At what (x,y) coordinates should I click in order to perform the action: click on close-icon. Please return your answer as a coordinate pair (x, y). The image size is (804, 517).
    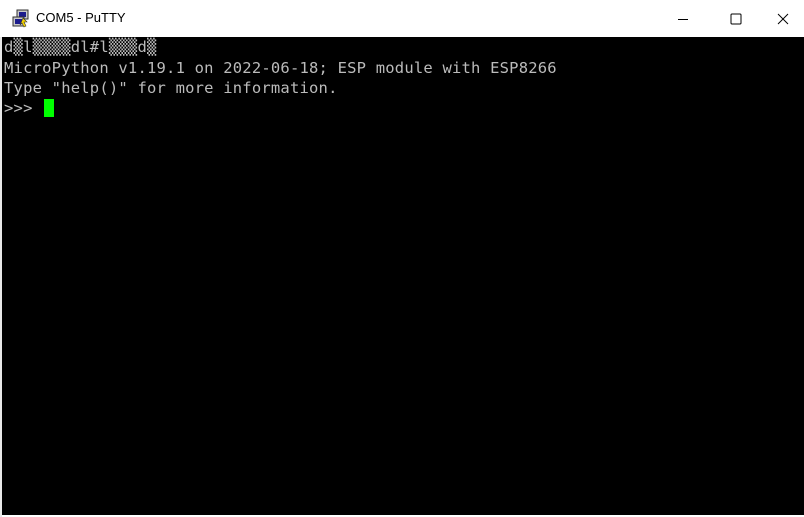
    Looking at the image, I should click on (783, 18).